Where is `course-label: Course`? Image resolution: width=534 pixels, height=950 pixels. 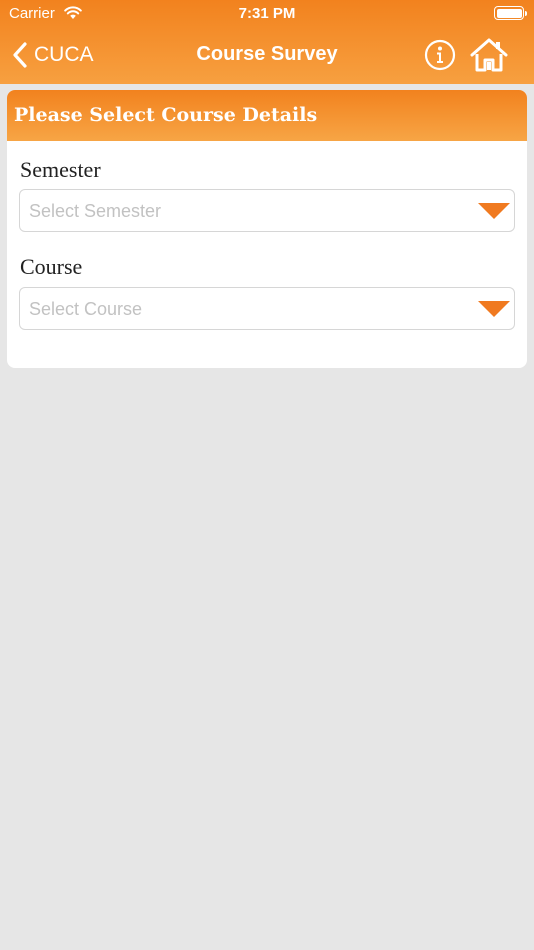 course-label: Course is located at coordinates (51, 266).